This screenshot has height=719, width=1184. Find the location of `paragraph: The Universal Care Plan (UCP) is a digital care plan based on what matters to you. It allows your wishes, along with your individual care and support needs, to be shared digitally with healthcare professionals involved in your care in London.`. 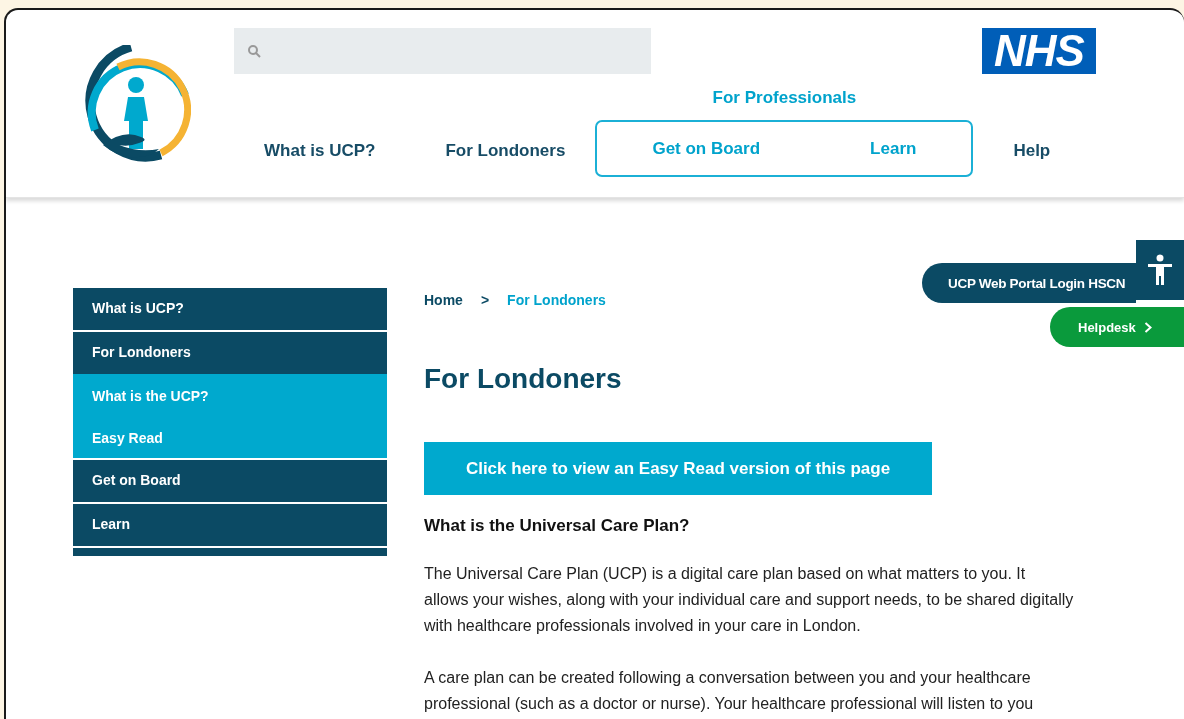

paragraph: The Universal Care Plan (UCP) is a digital care plan based on what matters to you. It allows your wishes, along with your individual care and support needs, to be shared digitally with healthcare professionals involved in your care in London. is located at coordinates (749, 600).